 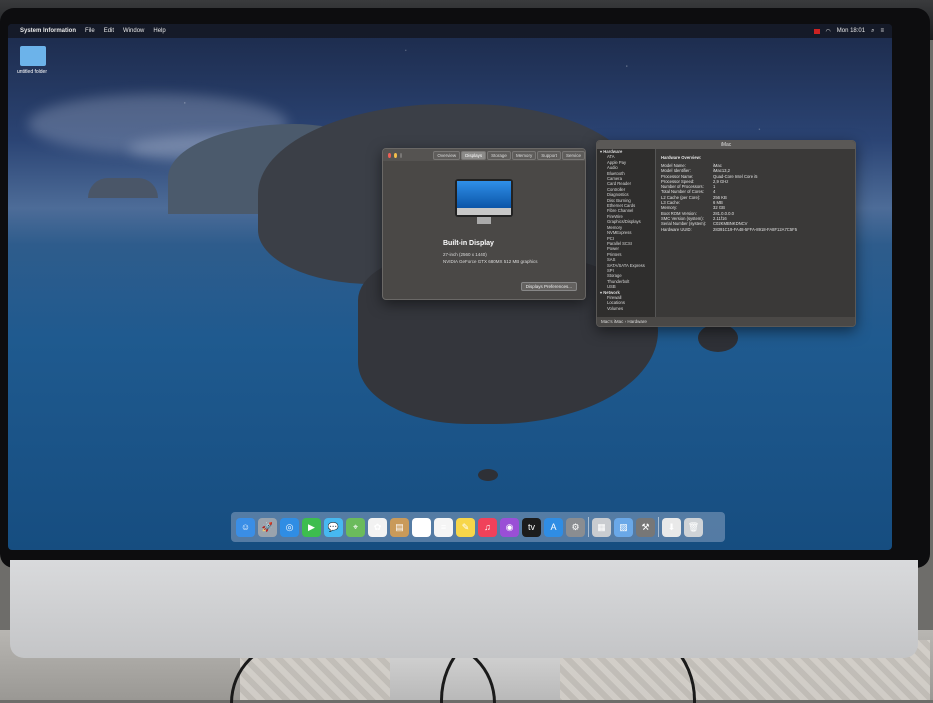 I want to click on display-resolution: 27-inch (2560 x 1440), so click(x=465, y=254).